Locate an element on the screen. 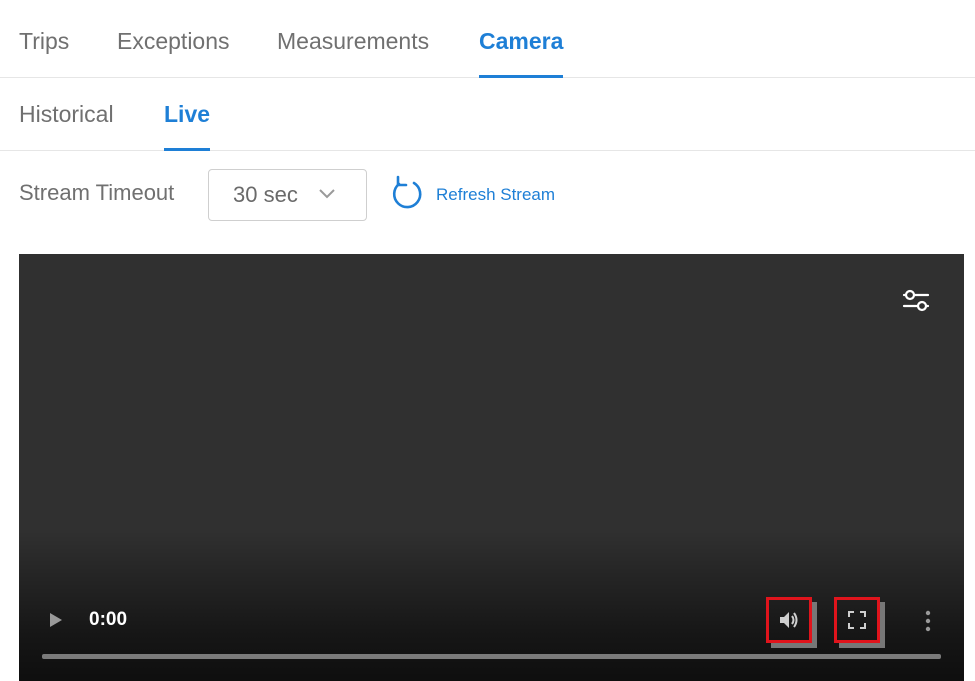  more-vert-icon is located at coordinates (928, 621).